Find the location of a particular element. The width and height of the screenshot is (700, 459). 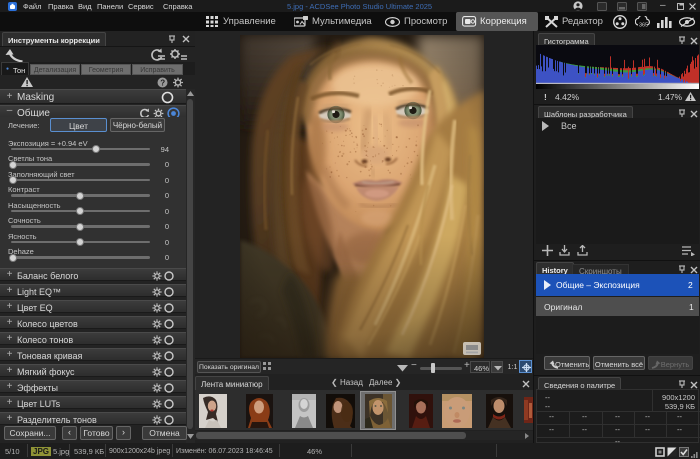

svg-text: 365 is located at coordinates (643, 26).